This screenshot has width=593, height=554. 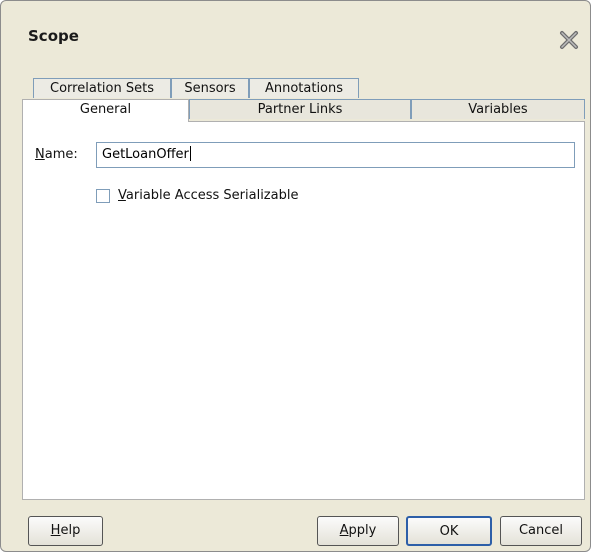 I want to click on tab-sensors: Sensors, so click(x=210, y=88).